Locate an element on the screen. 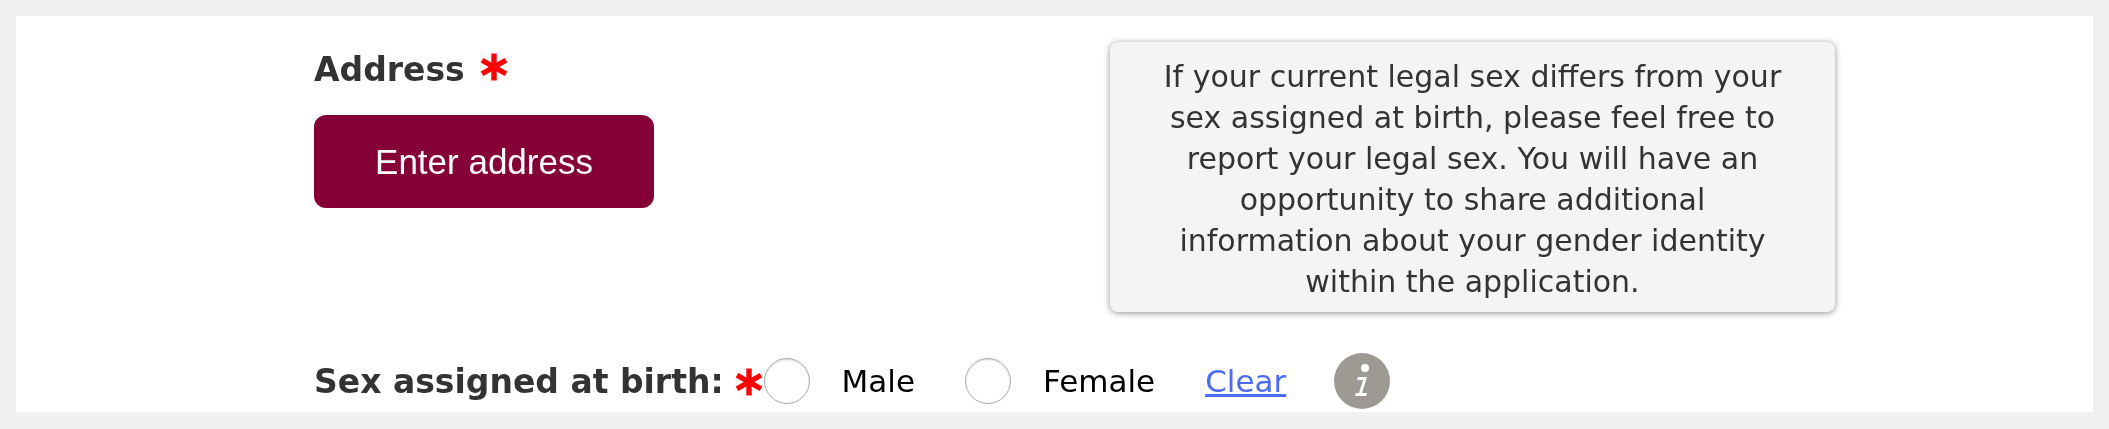 This screenshot has height=429, width=2109. enter-address-button: Enter address is located at coordinates (484, 161).